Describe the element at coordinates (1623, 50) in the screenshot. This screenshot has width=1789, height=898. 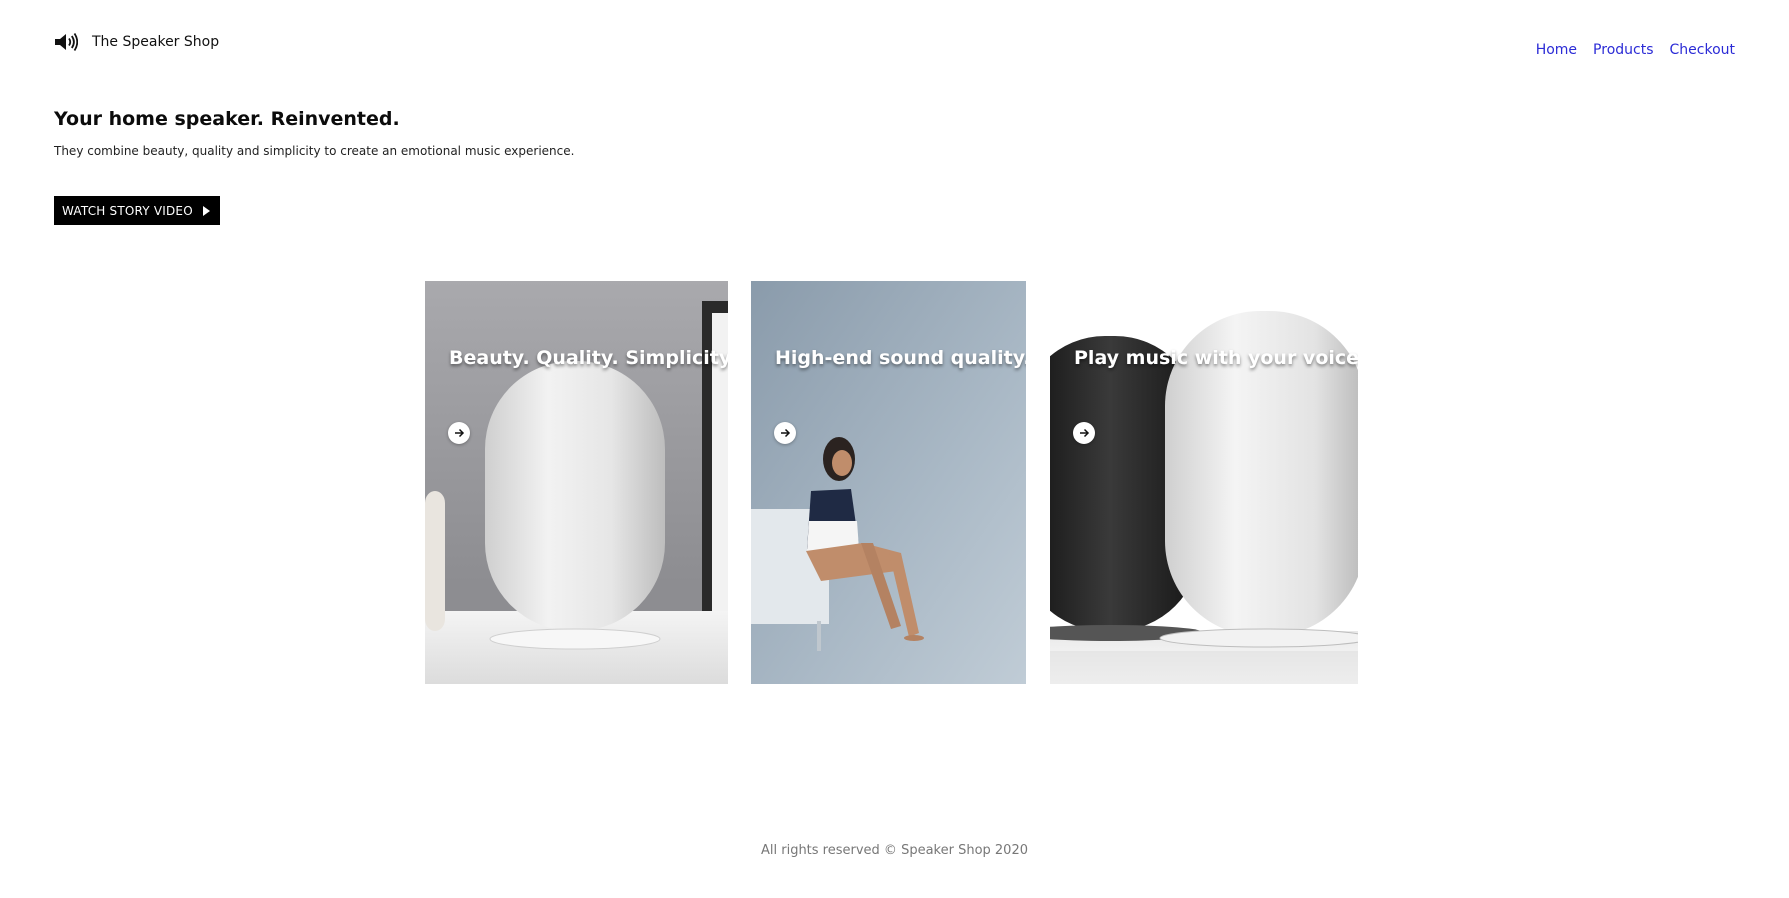
I see `nav-link-products: Products` at that location.